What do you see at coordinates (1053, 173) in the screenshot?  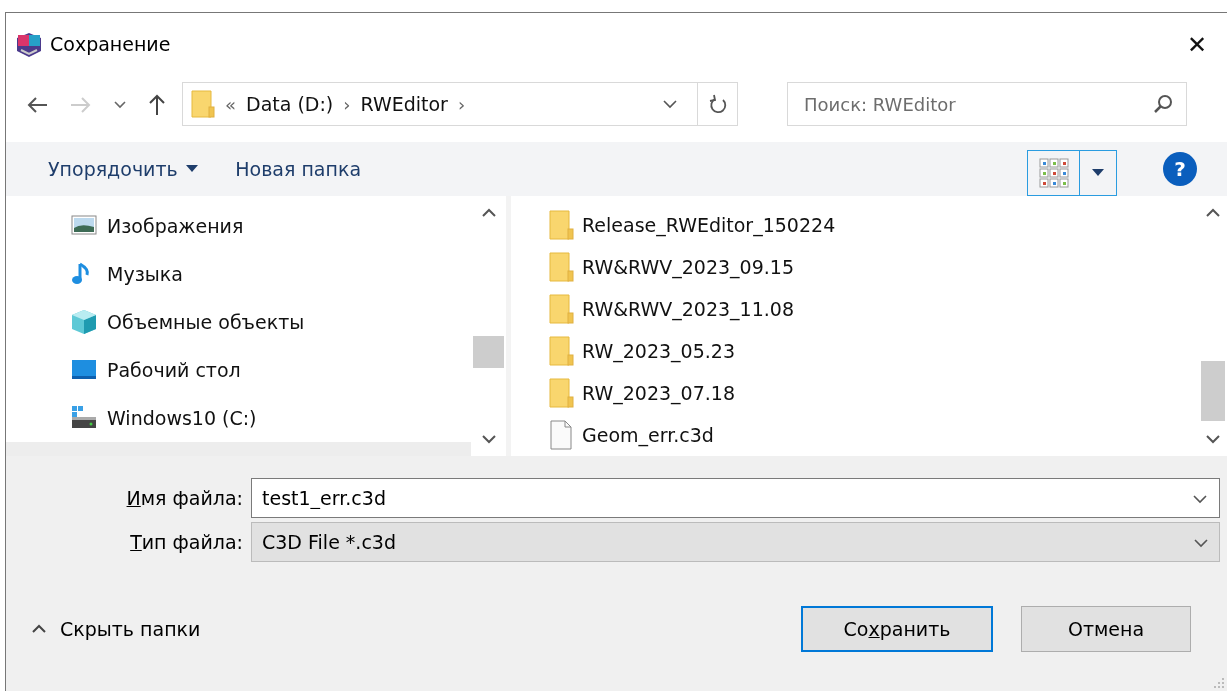 I see `view-grid-icon` at bounding box center [1053, 173].